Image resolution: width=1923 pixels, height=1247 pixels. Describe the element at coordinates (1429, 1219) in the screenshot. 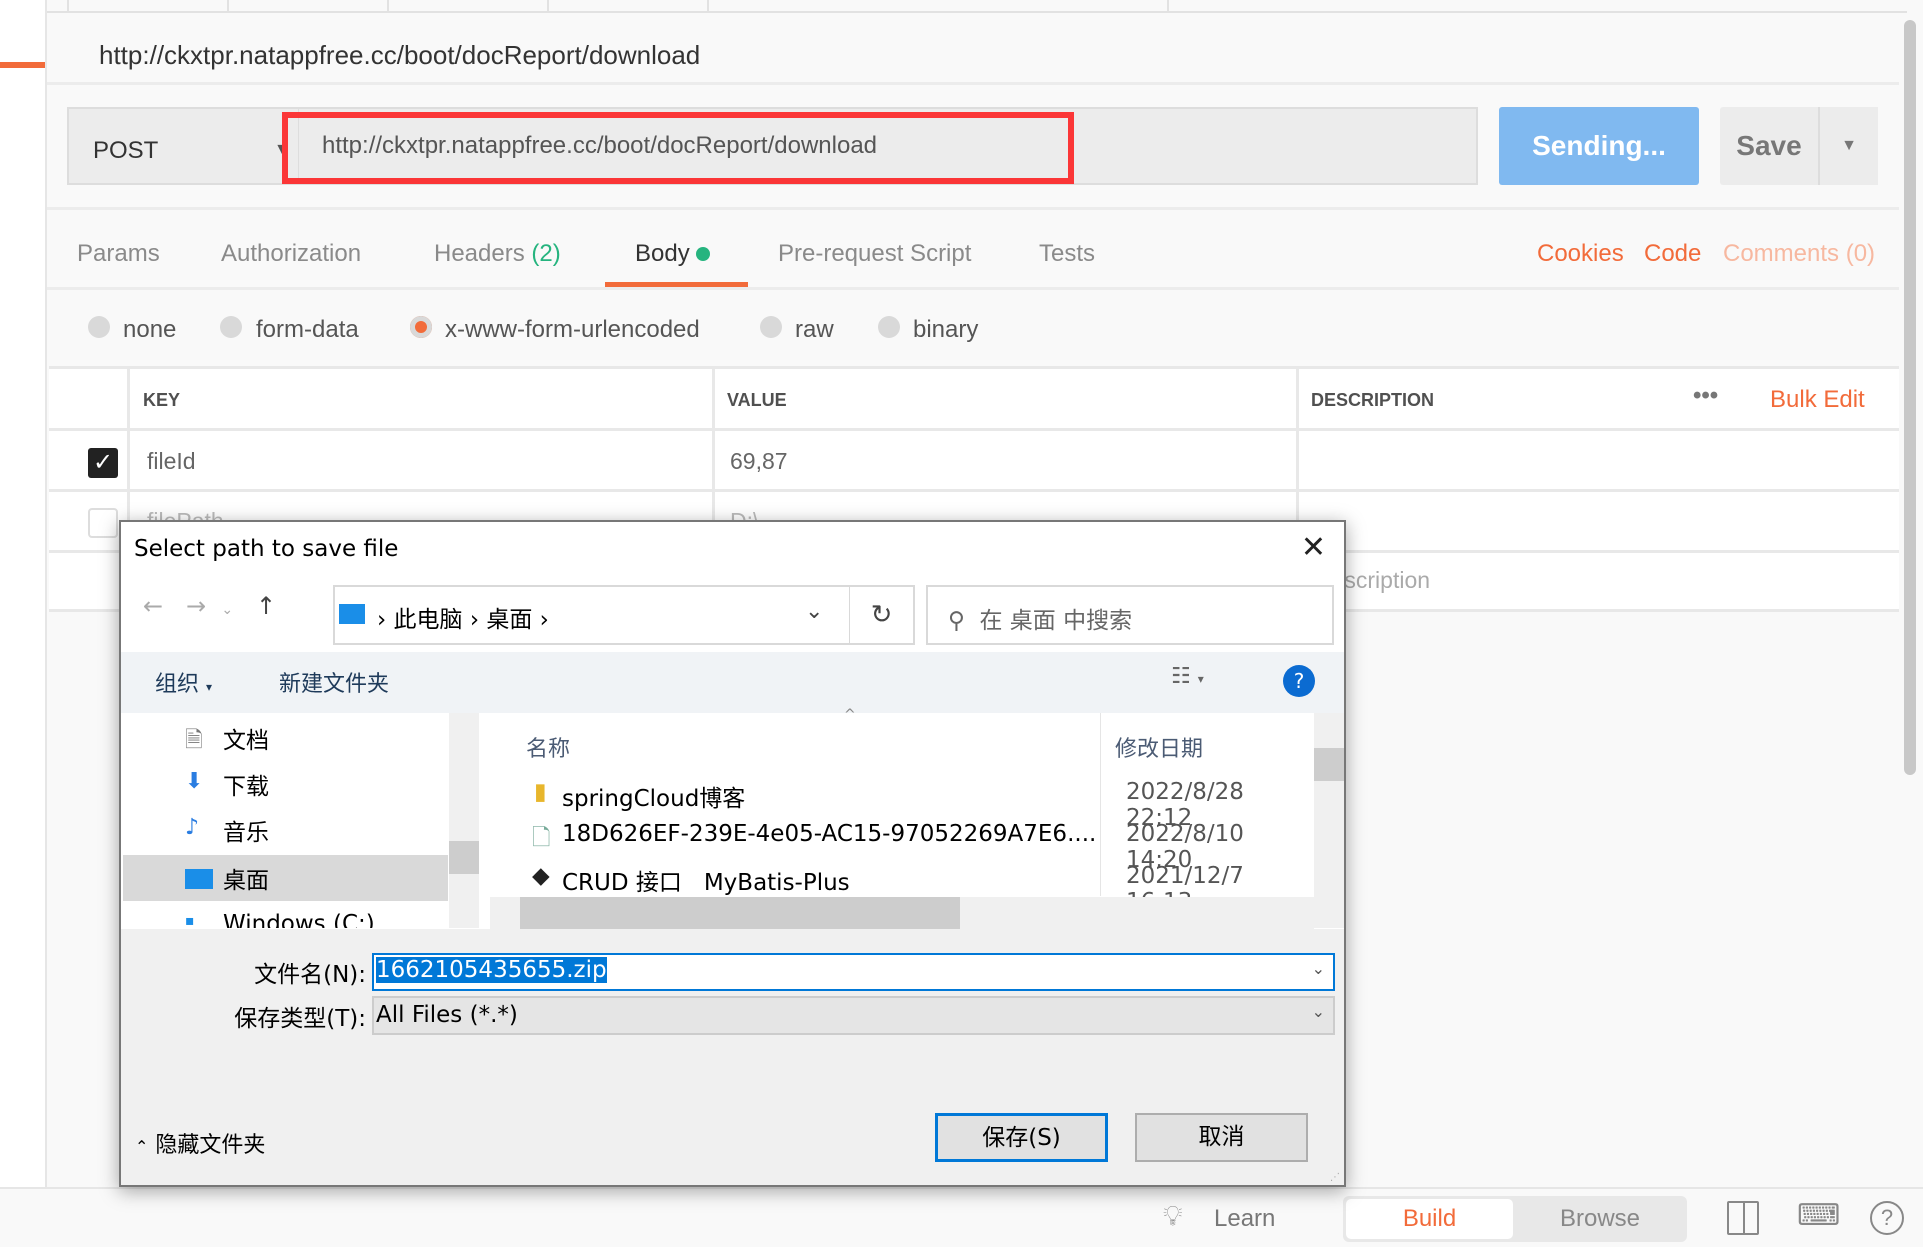

I see `build-tab: Build` at that location.